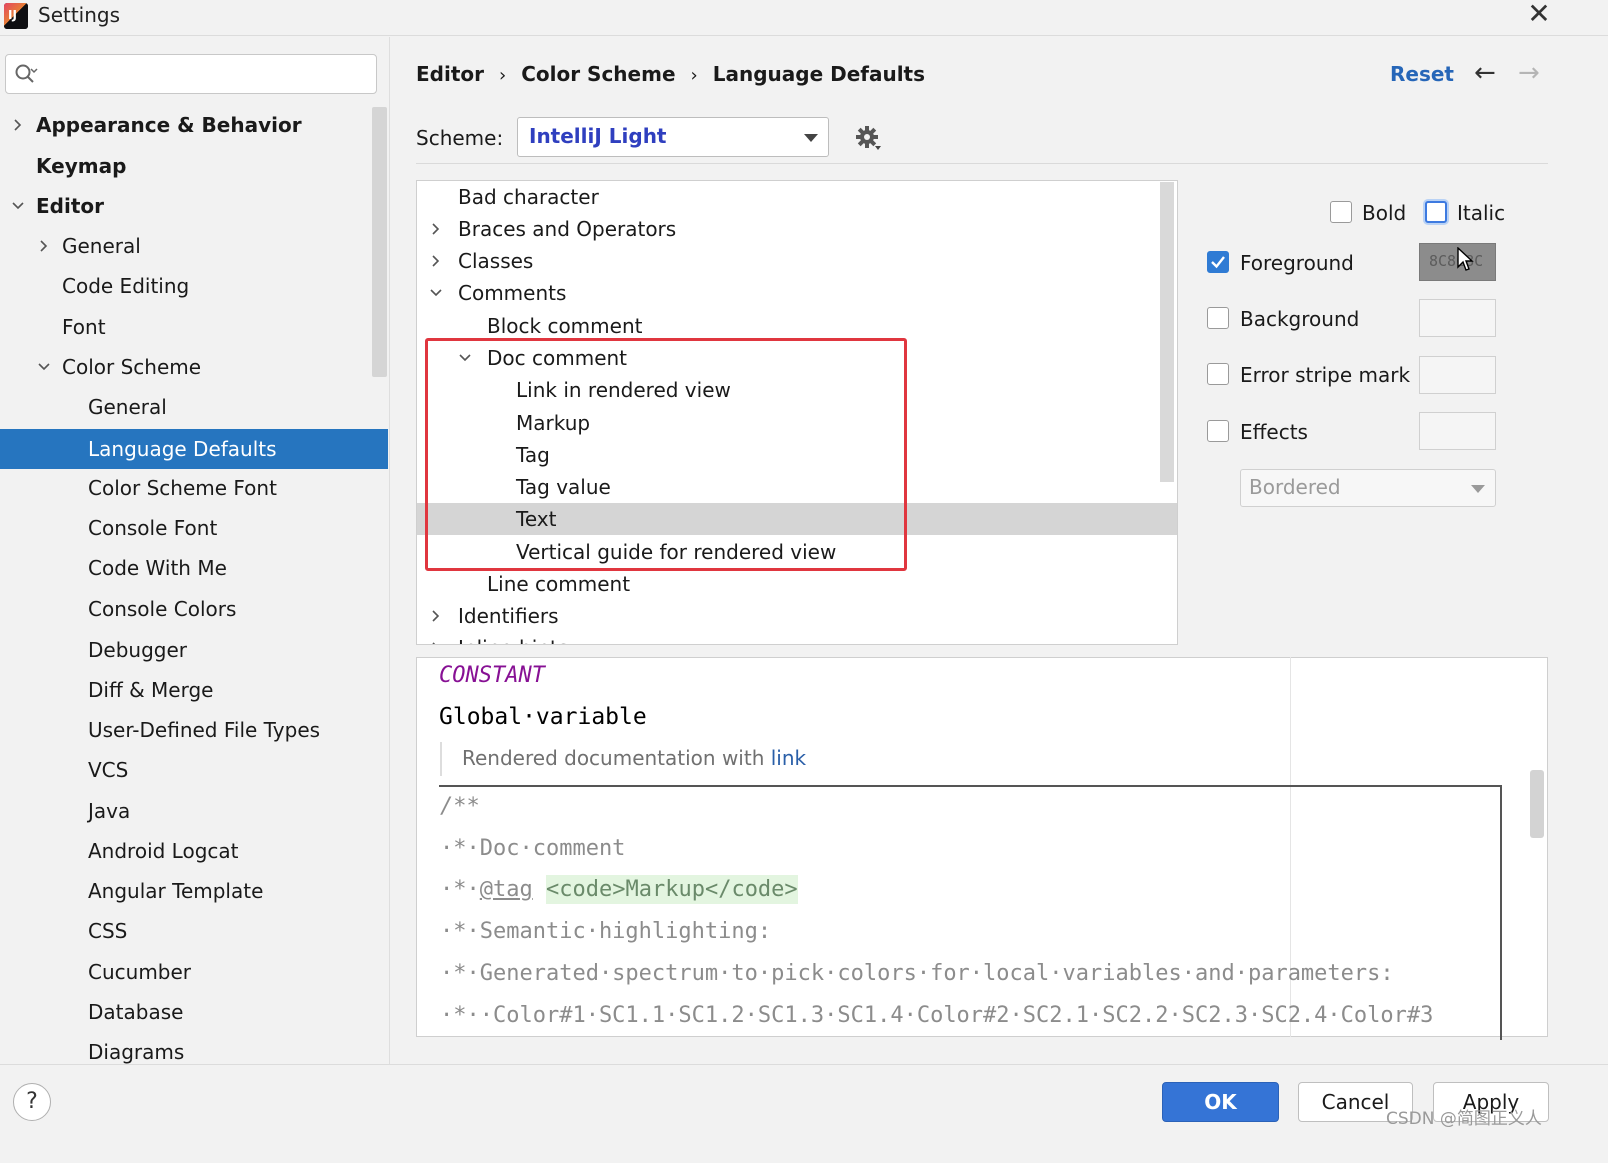  Describe the element at coordinates (157, 568) in the screenshot. I see `sidebar-item-label: Code With Me` at that location.